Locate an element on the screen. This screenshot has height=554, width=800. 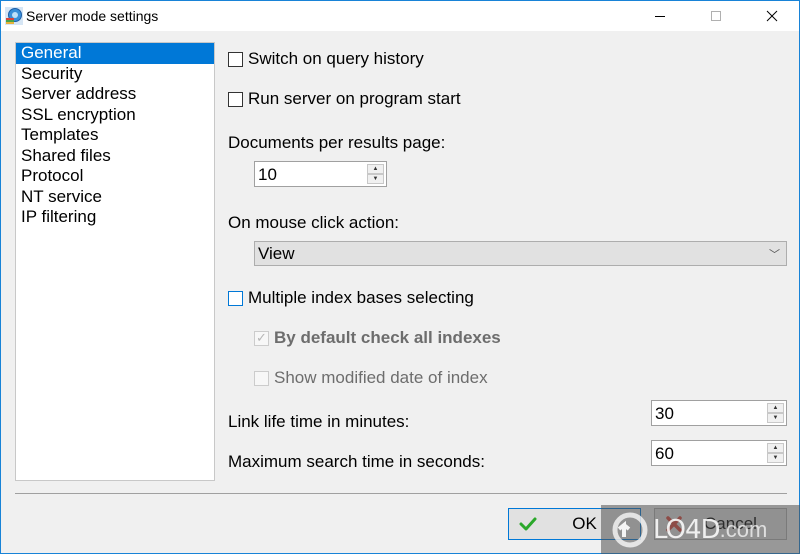
link-life-time-spinner: 30 ▲ ▼ is located at coordinates (719, 413).